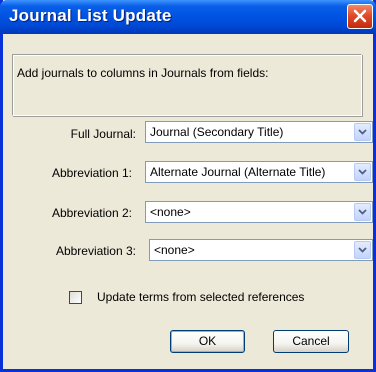 This screenshot has width=376, height=372. I want to click on full-journal-value: Journal (Secondary Title), so click(217, 132).